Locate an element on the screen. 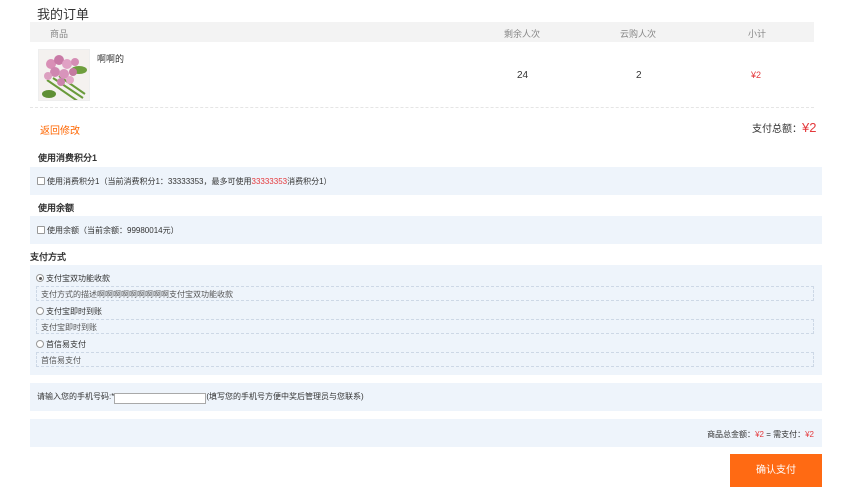 This screenshot has width=845, height=501. goods-total-amount: ¥2 is located at coordinates (759, 434).